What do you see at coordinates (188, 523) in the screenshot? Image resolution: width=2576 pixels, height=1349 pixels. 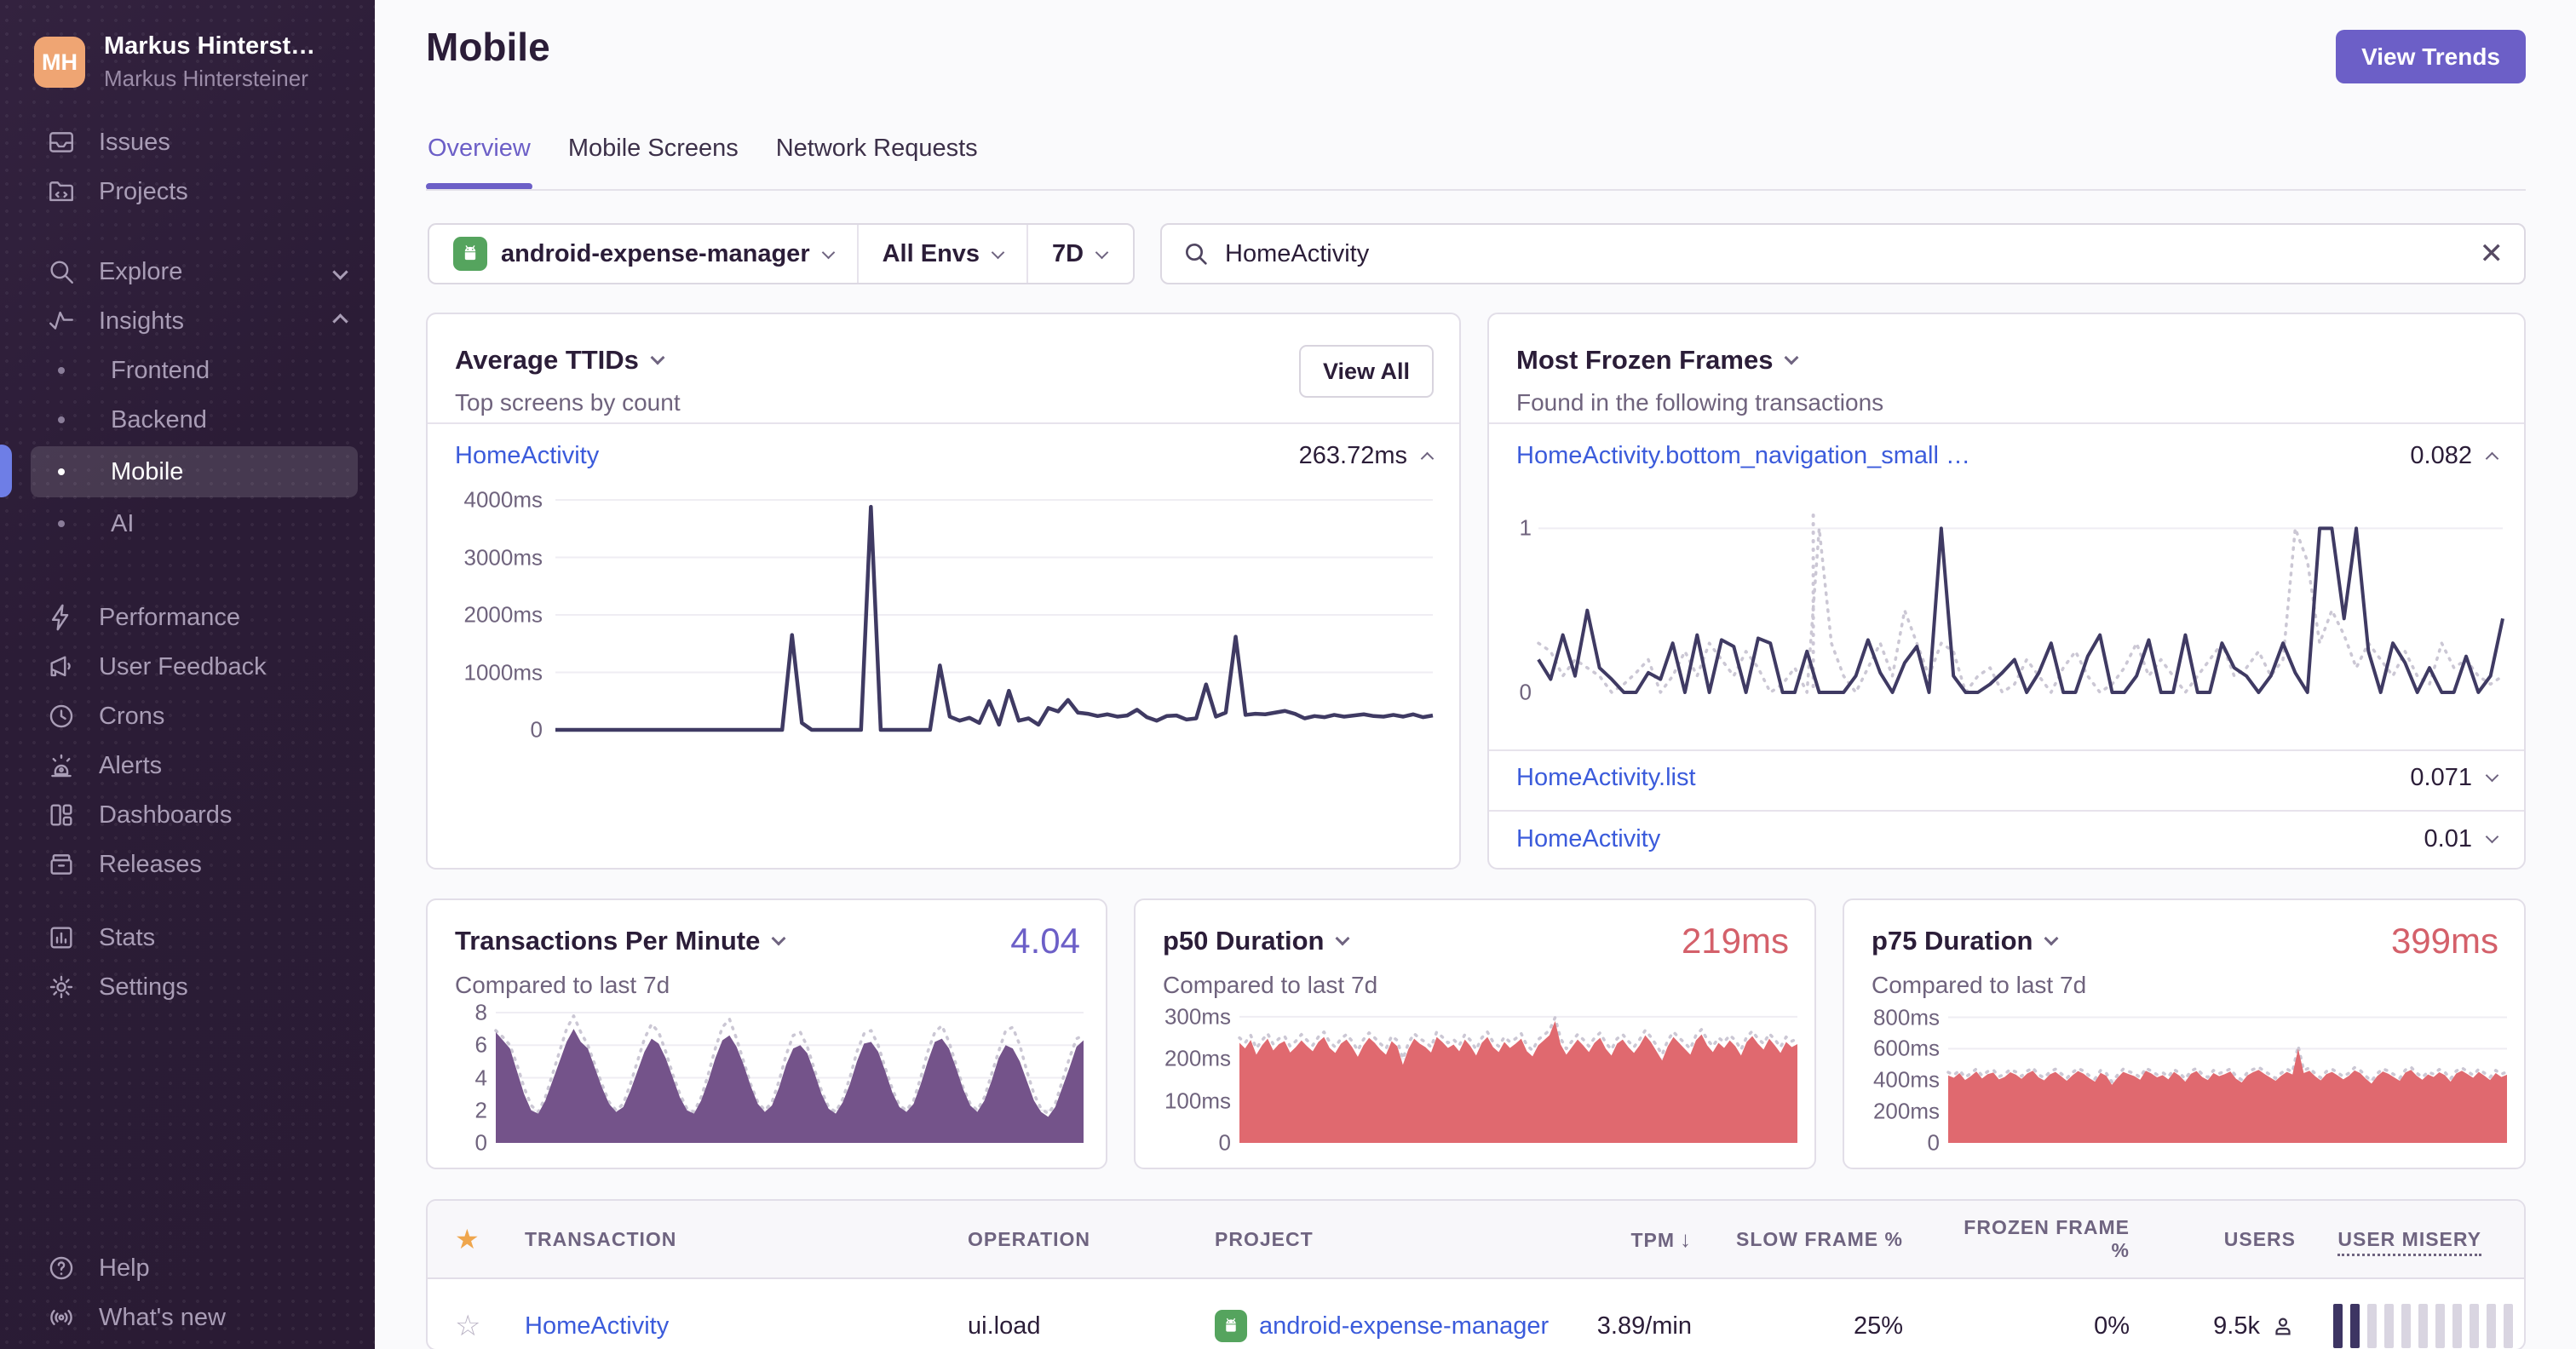 I see `sidebar-item-ai: AI` at bounding box center [188, 523].